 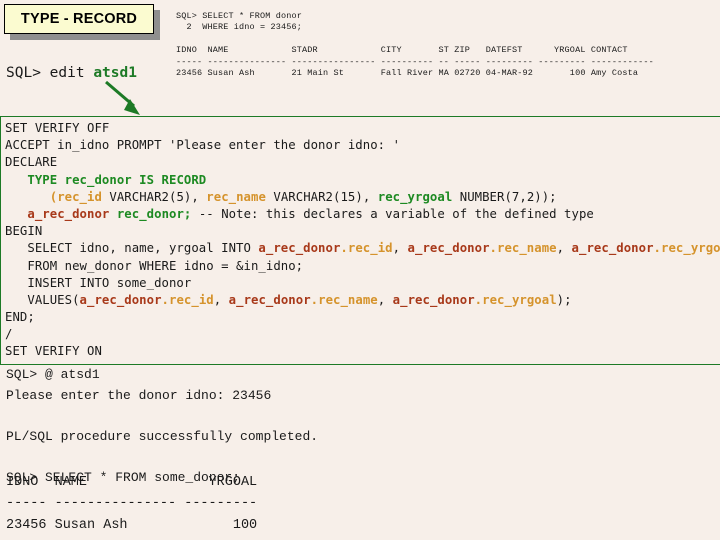 I want to click on code-line: TYPE rec_donor IS RECORD, so click(x=360, y=180).